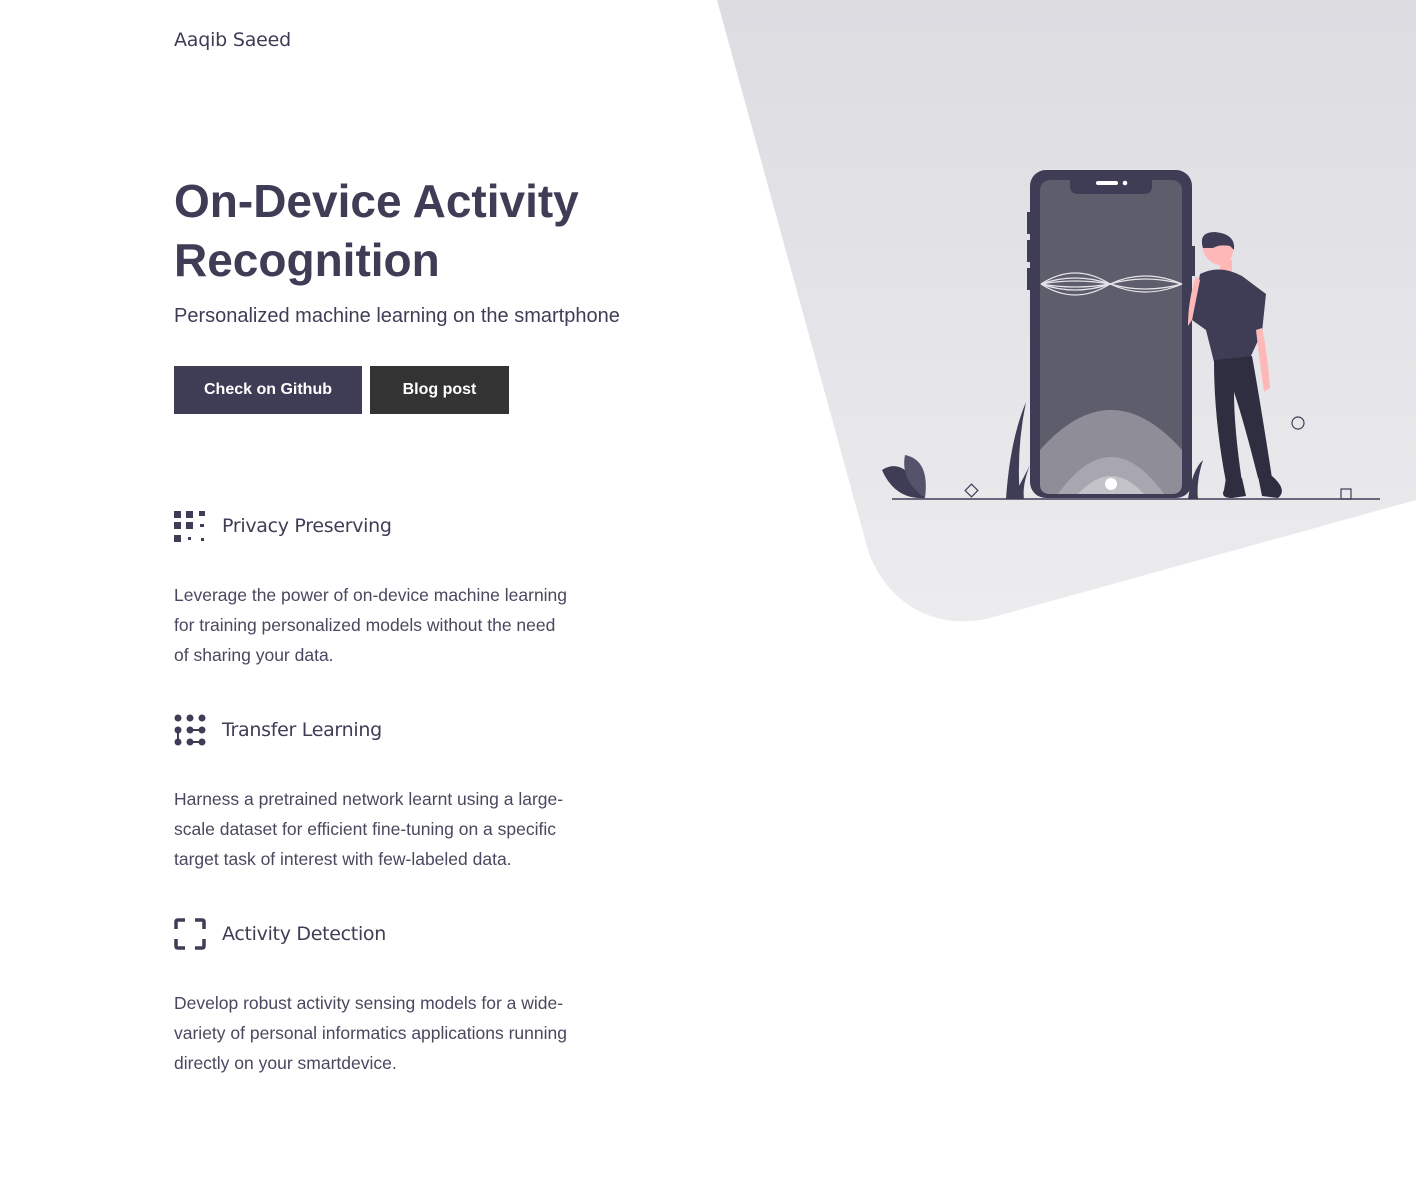 Image resolution: width=1416 pixels, height=1189 pixels. I want to click on feature-title: Activity Detection, so click(304, 934).